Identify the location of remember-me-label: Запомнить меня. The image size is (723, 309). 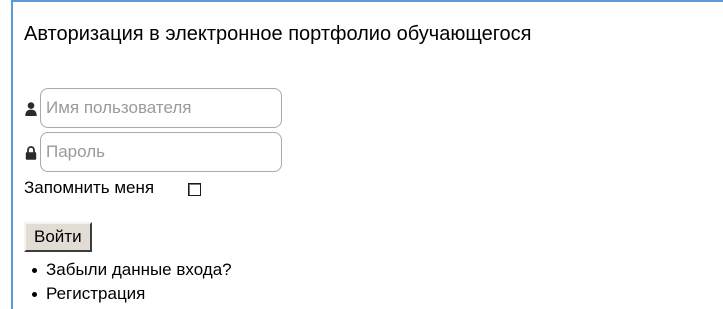
(89, 187).